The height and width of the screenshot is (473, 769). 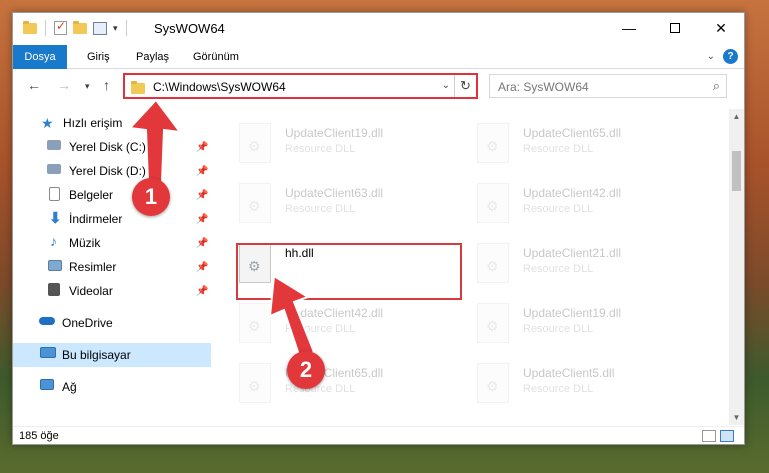 I want to click on address-path: C:\Windows\SysWOW64, so click(x=219, y=87).